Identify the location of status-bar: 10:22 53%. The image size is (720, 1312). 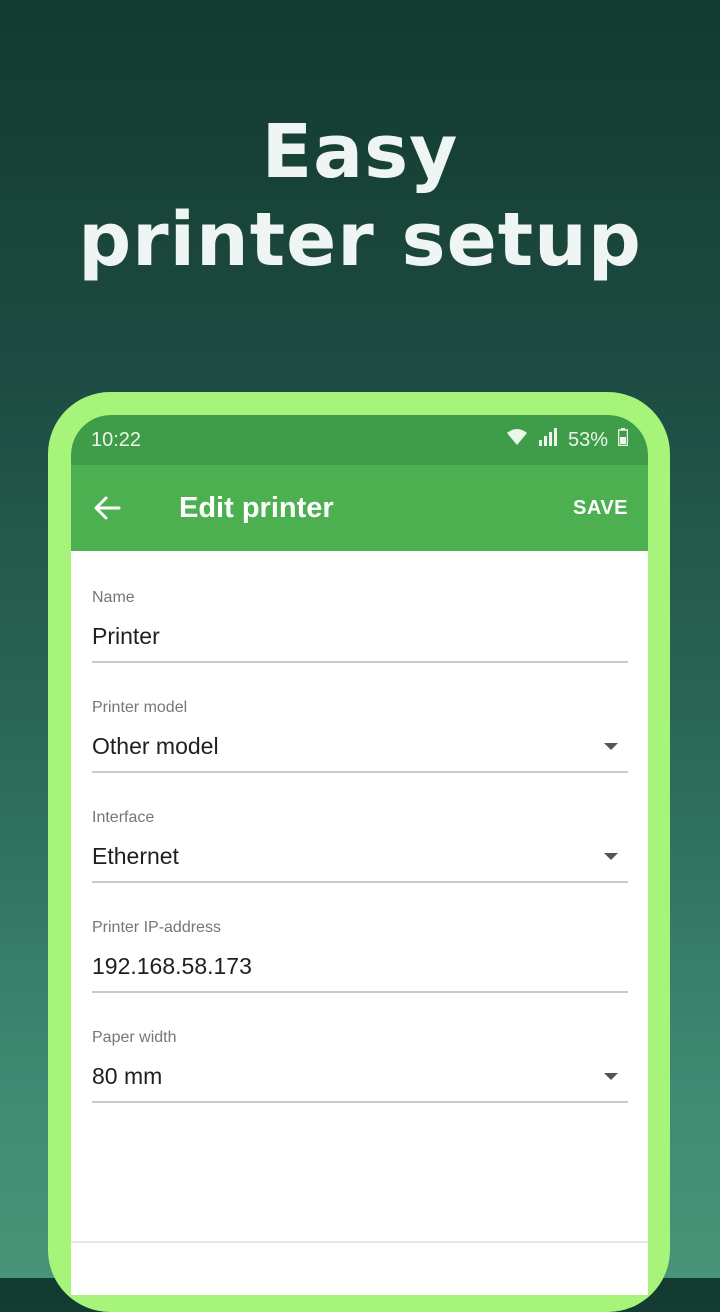
(359, 440).